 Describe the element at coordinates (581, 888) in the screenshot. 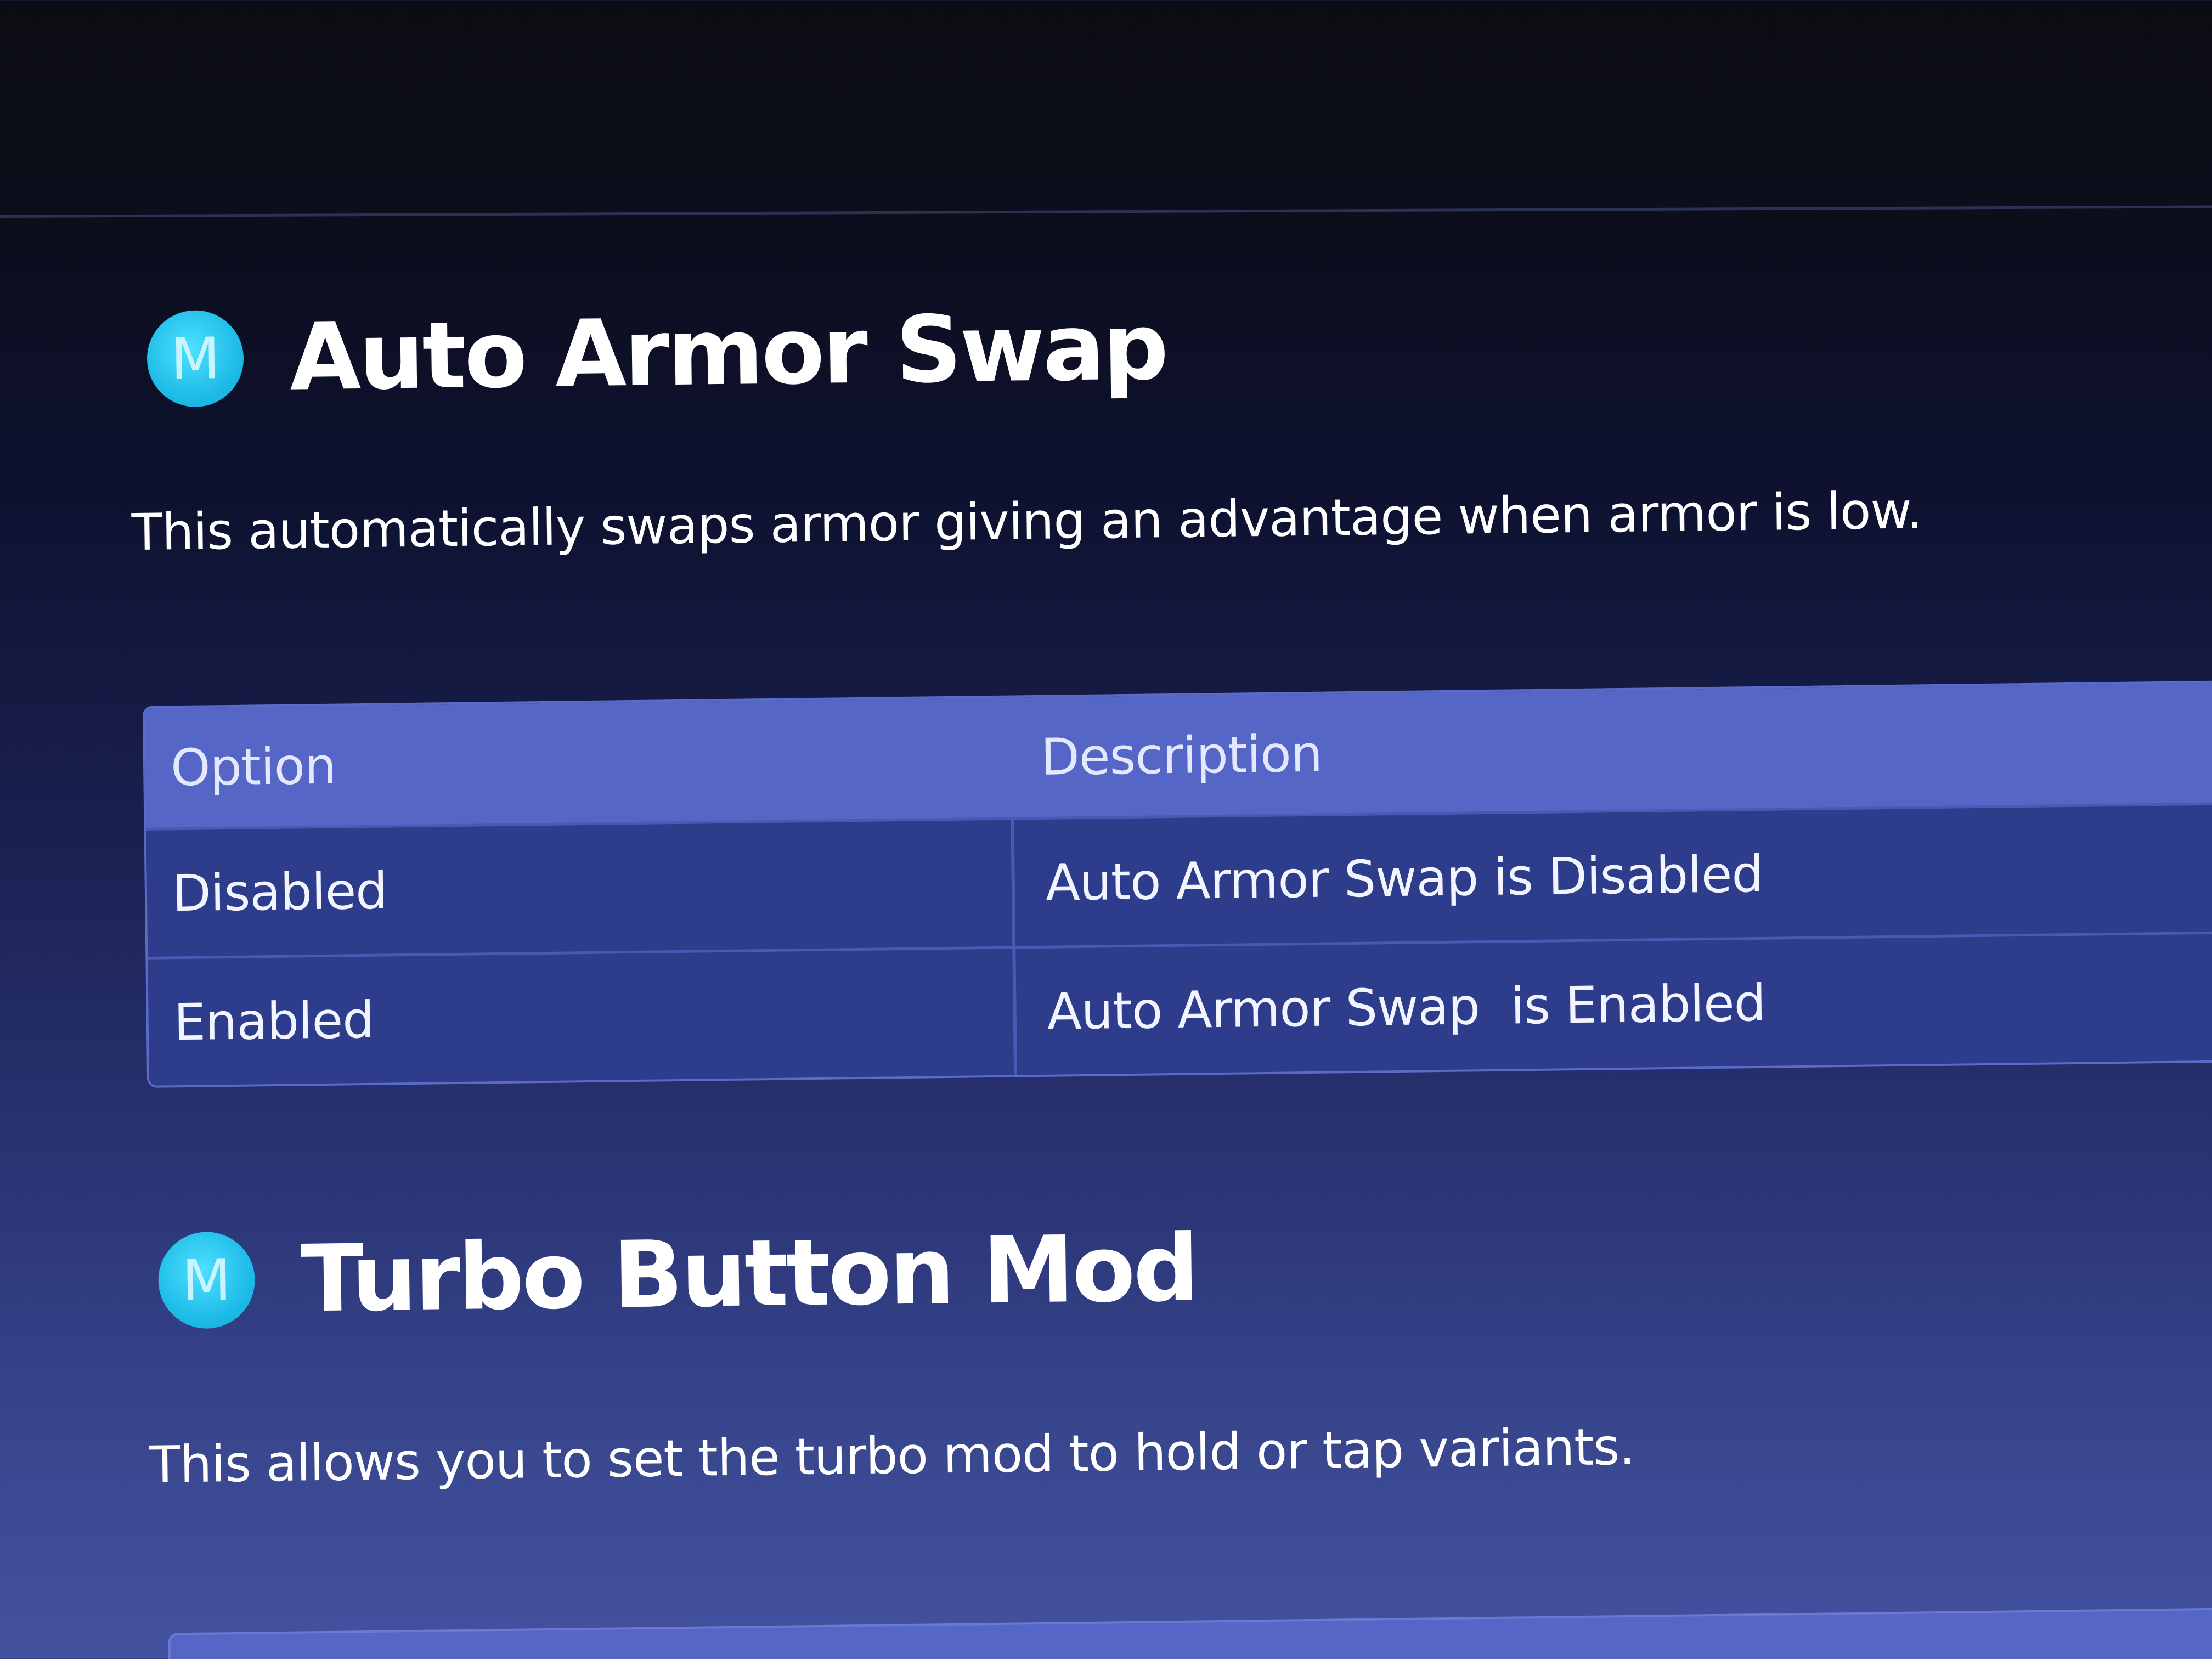

I see `table-cell-option: Disabled` at that location.